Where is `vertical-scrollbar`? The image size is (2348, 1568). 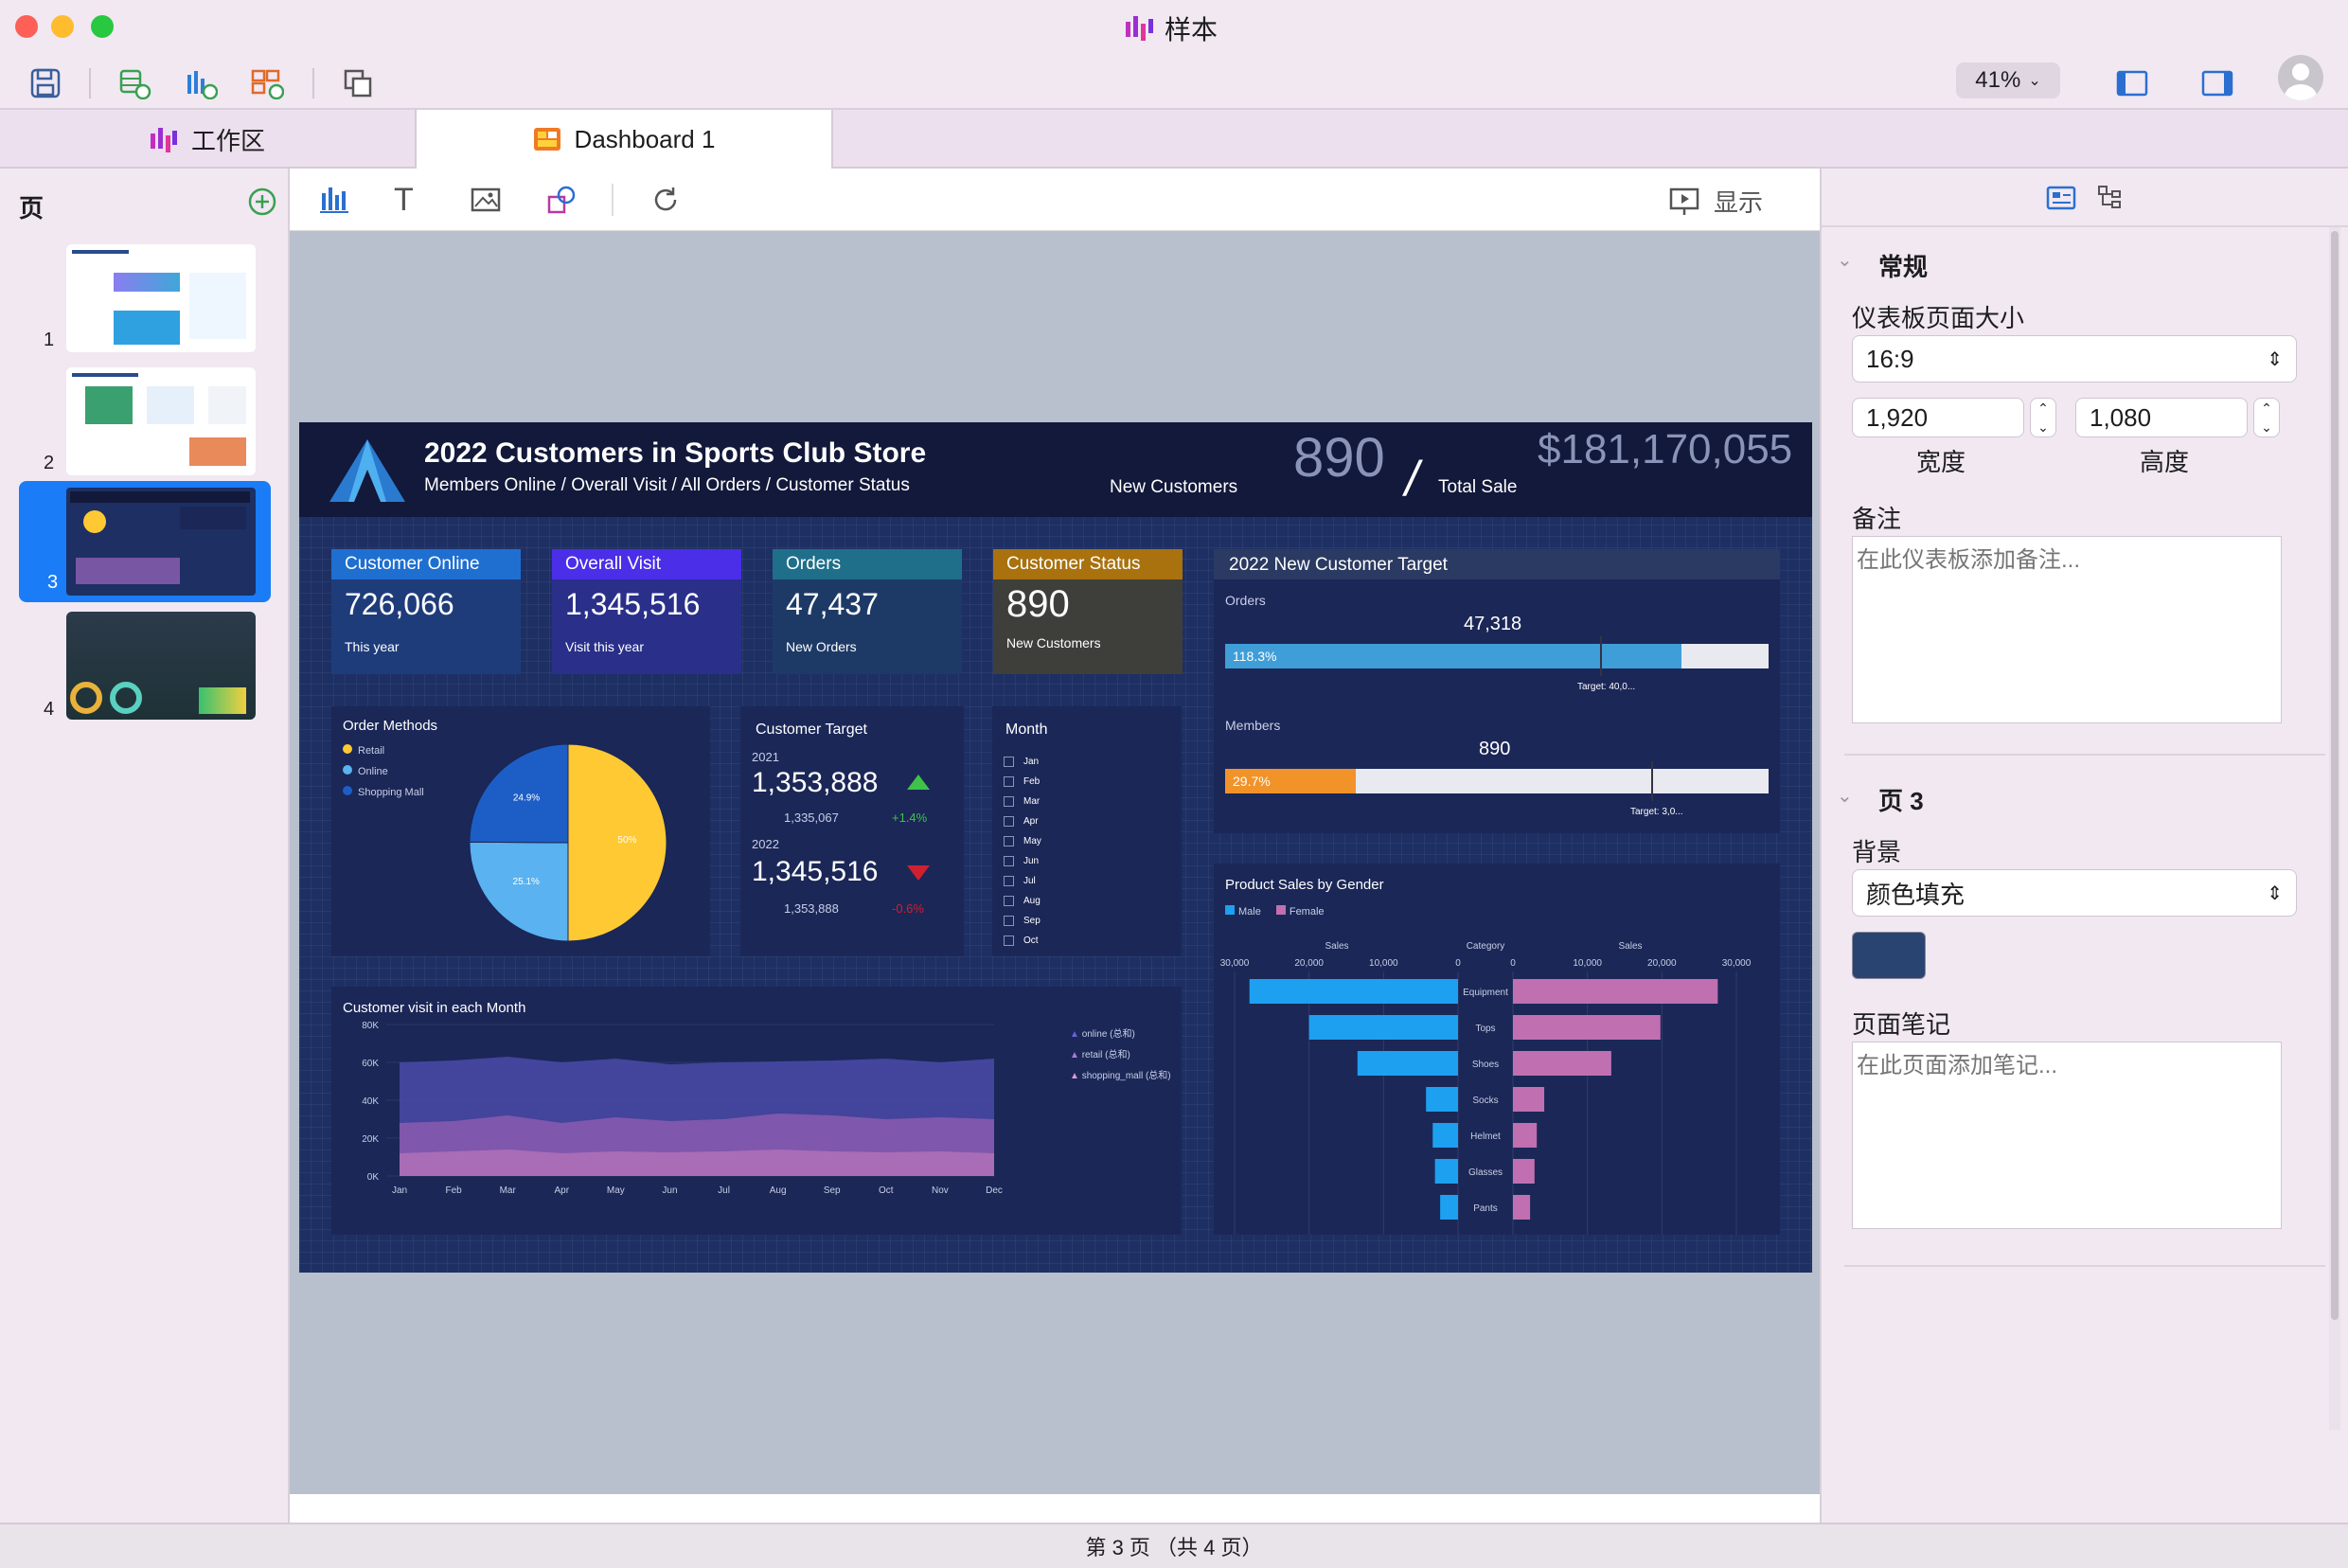
vertical-scrollbar is located at coordinates (2334, 828).